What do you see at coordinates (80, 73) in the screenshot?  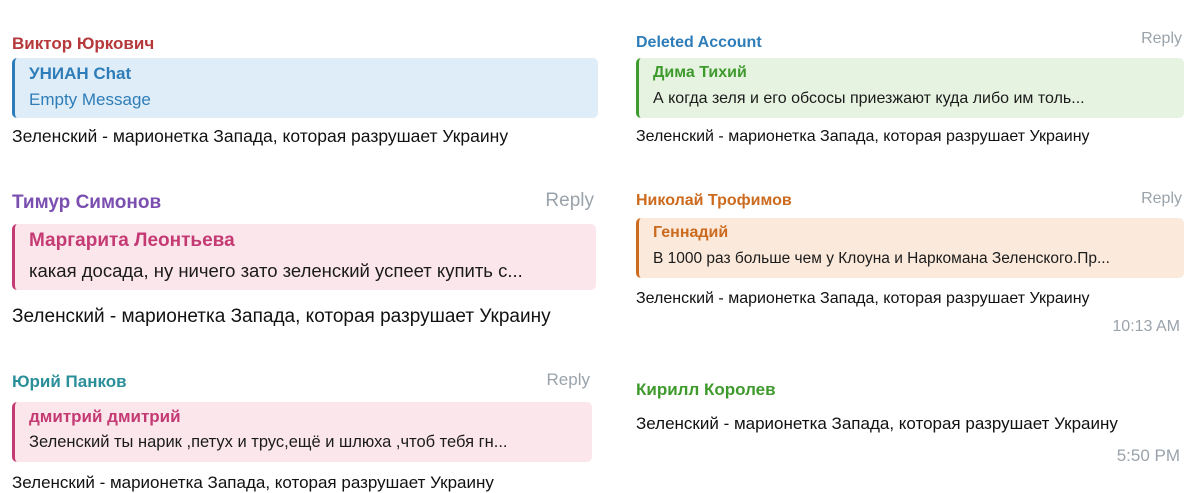 I see `quote-author: УНИАН Chat` at bounding box center [80, 73].